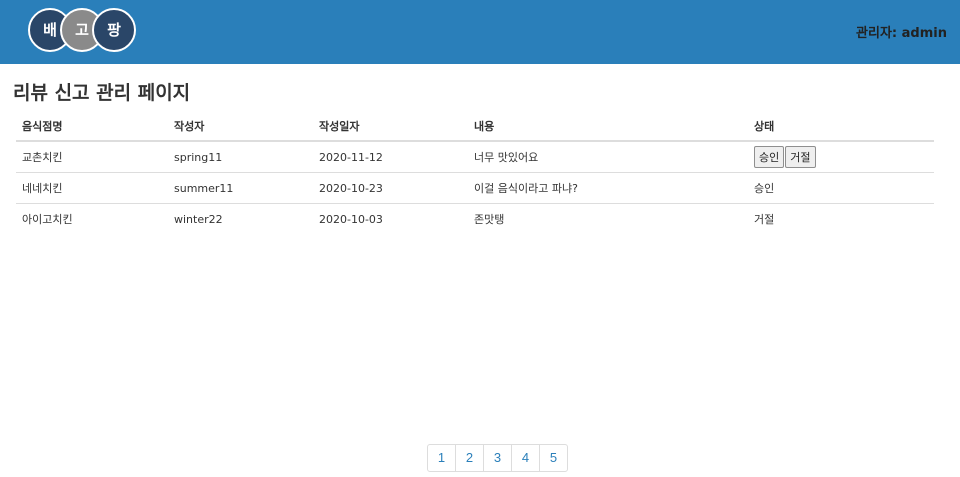 The image size is (960, 477). Describe the element at coordinates (92, 157) in the screenshot. I see `cell-restaurant: 교촌치킨` at that location.